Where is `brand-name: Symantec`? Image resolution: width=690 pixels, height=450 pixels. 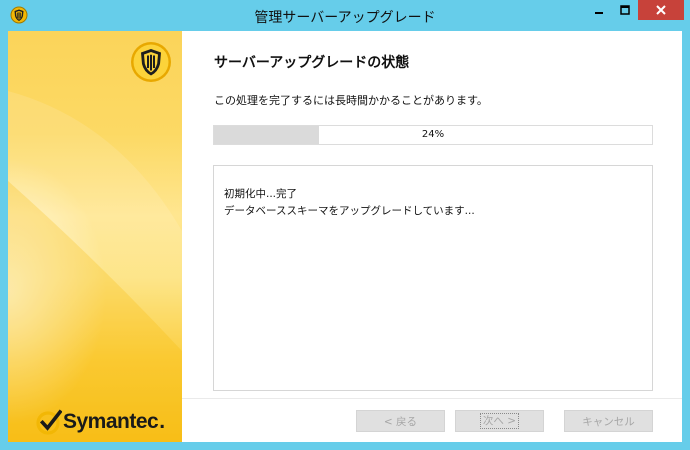
brand-name: Symantec is located at coordinates (111, 421).